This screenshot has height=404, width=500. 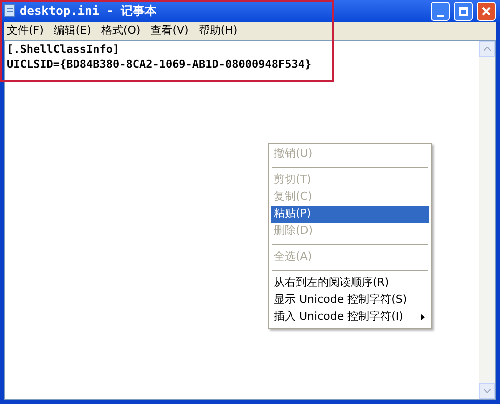 I want to click on menu-item: 文件(F), so click(x=25, y=31).